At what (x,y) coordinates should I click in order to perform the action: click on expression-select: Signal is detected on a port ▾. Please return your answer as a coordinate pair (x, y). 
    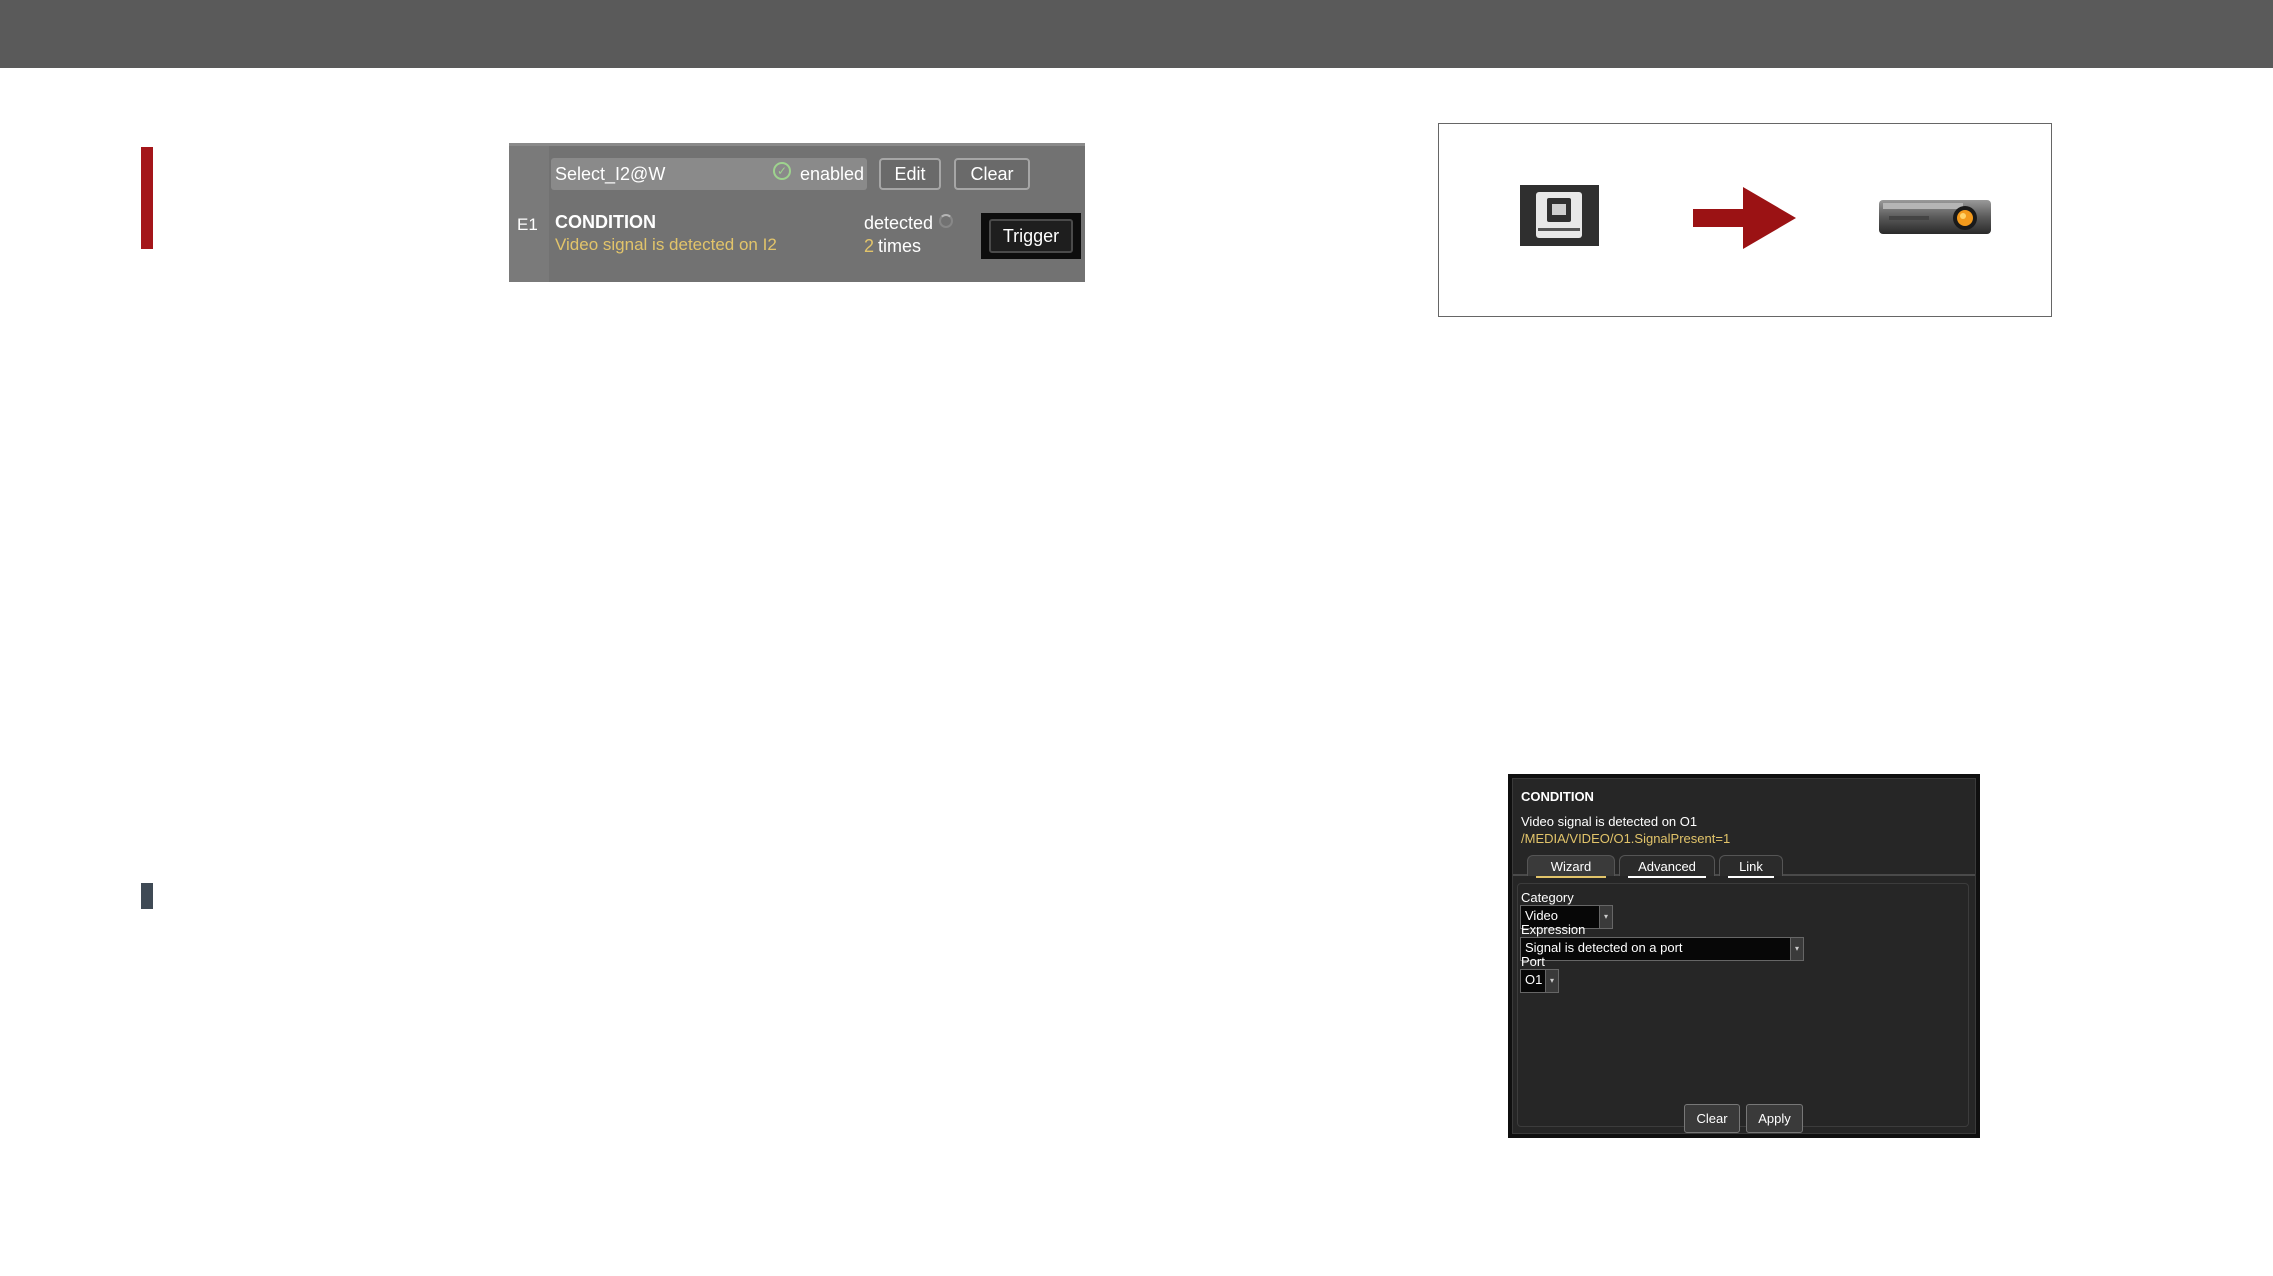
    Looking at the image, I should click on (1662, 949).